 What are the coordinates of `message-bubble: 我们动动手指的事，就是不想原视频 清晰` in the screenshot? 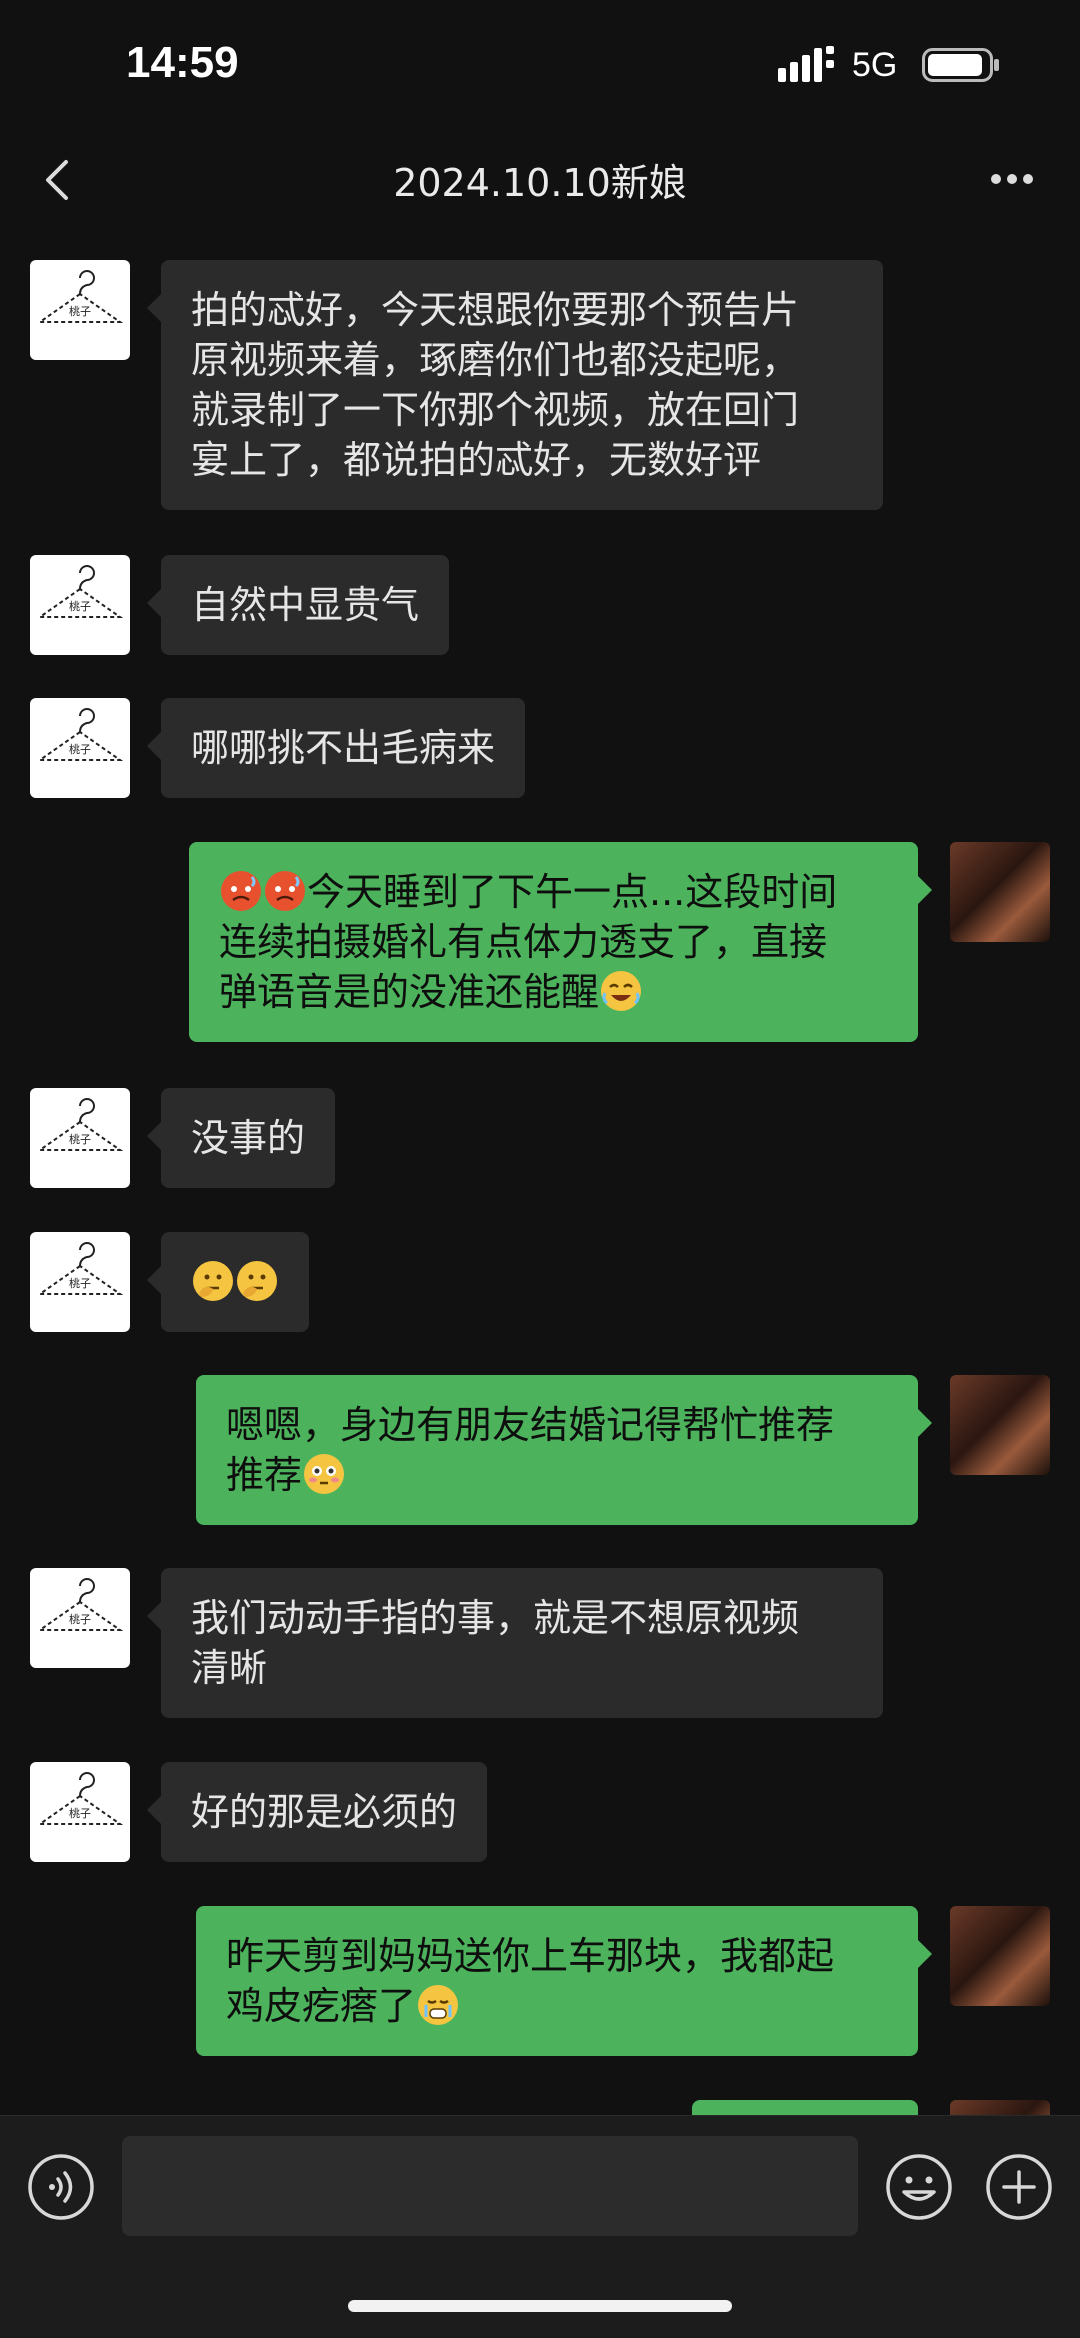 It's located at (515, 1643).